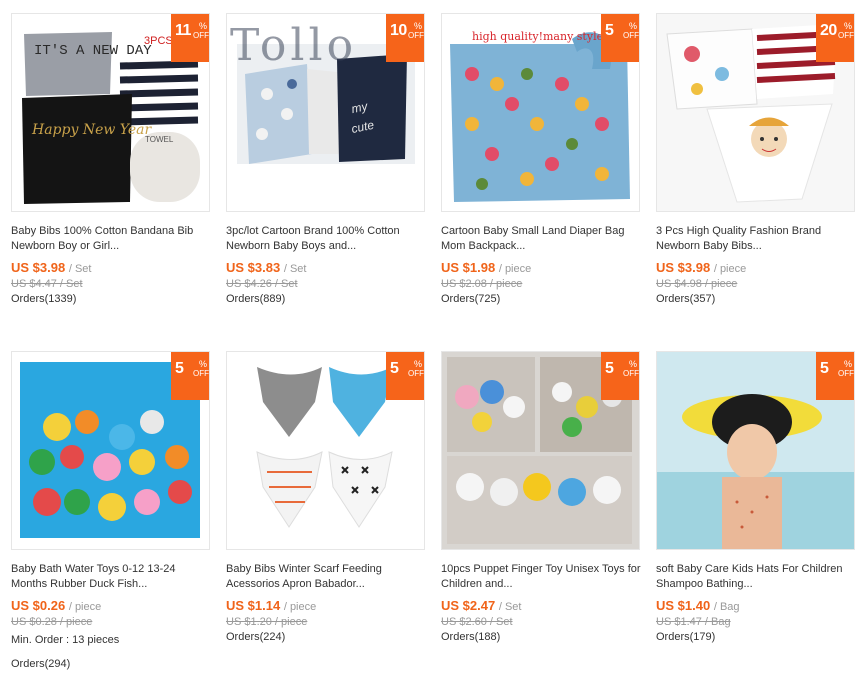 The width and height of the screenshot is (866, 674). Describe the element at coordinates (266, 267) in the screenshot. I see `product-price: US $3.83 / Set` at that location.